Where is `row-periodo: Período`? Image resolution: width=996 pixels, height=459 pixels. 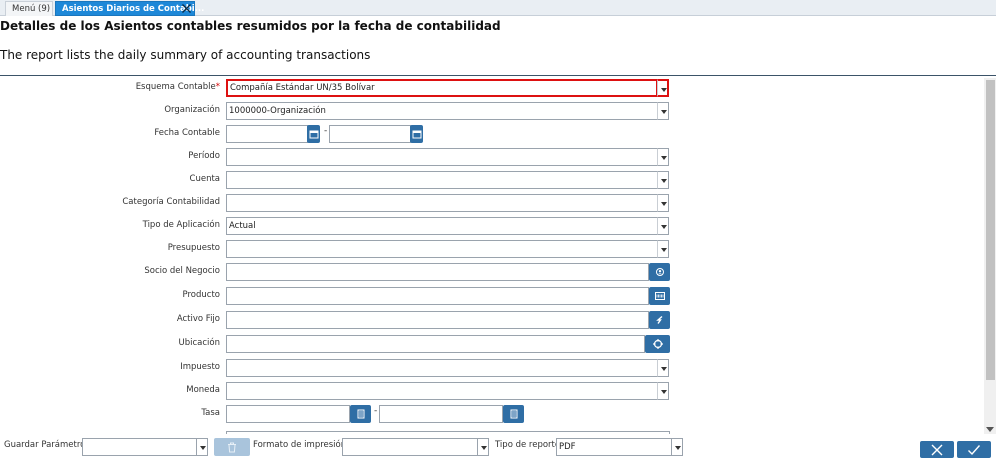
row-periodo: Período is located at coordinates (490, 157).